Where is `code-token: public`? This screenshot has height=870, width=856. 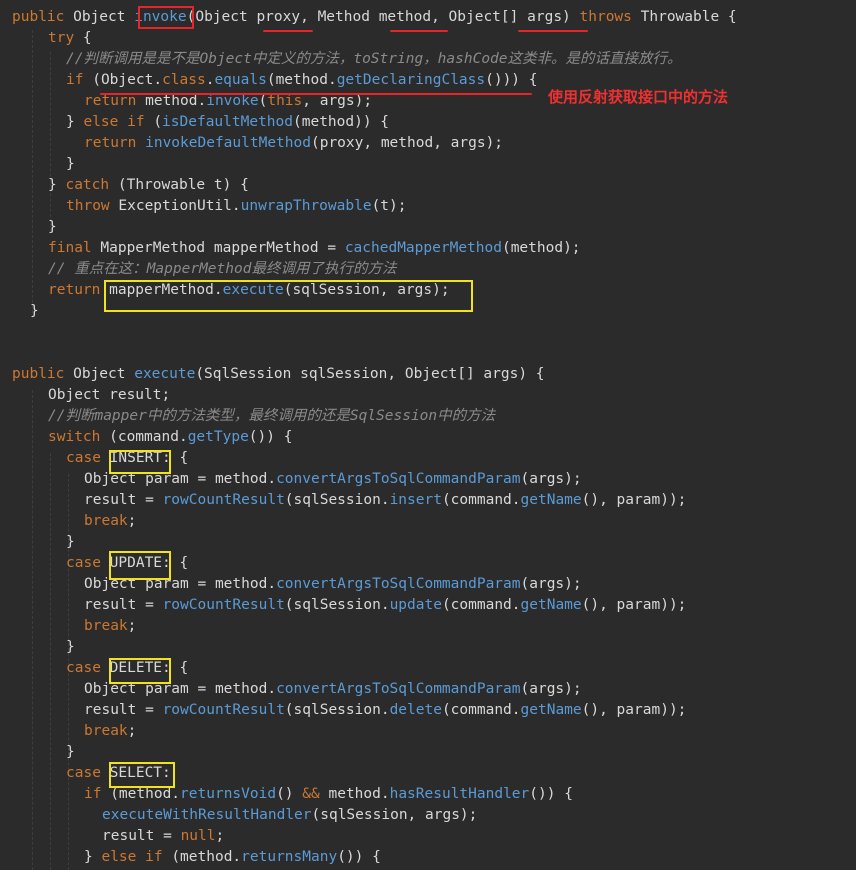 code-token: public is located at coordinates (43, 17).